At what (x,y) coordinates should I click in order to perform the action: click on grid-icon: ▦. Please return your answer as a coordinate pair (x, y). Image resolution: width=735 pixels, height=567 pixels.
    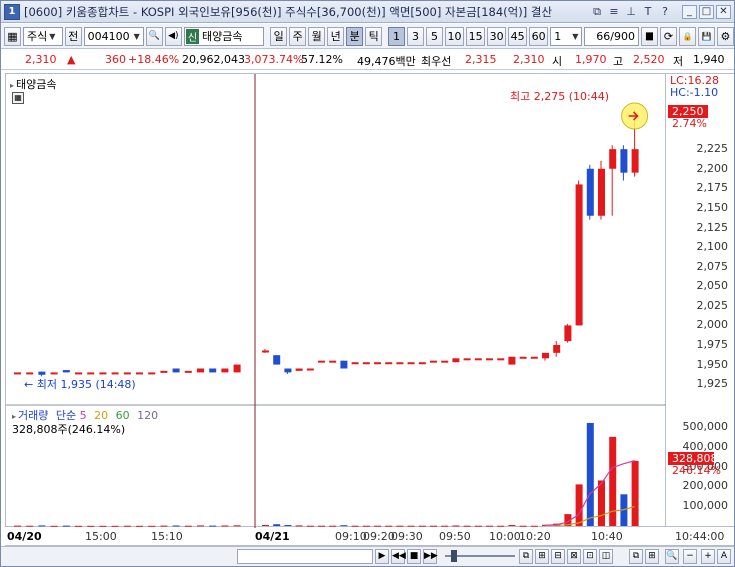
    Looking at the image, I should click on (12, 36).